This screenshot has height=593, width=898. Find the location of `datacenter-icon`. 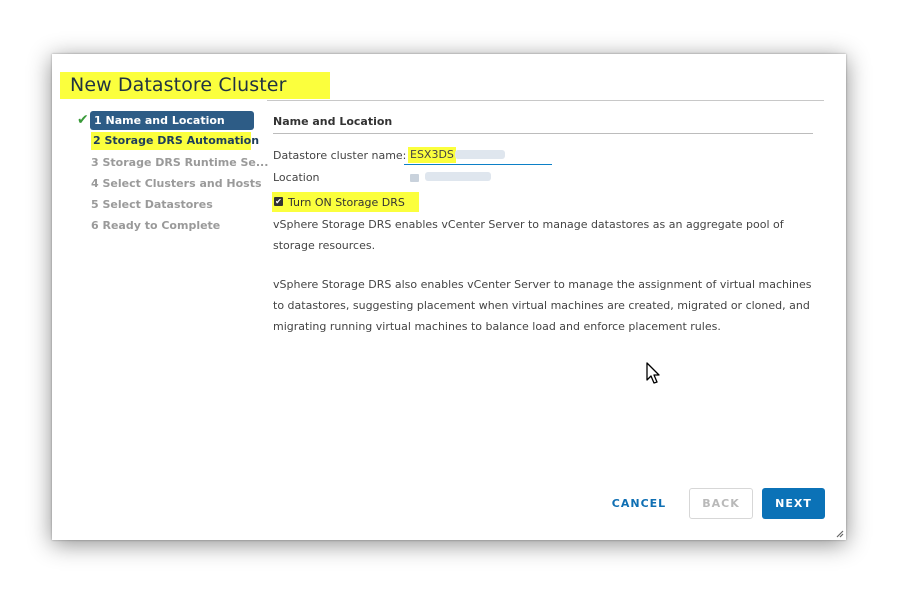

datacenter-icon is located at coordinates (414, 178).